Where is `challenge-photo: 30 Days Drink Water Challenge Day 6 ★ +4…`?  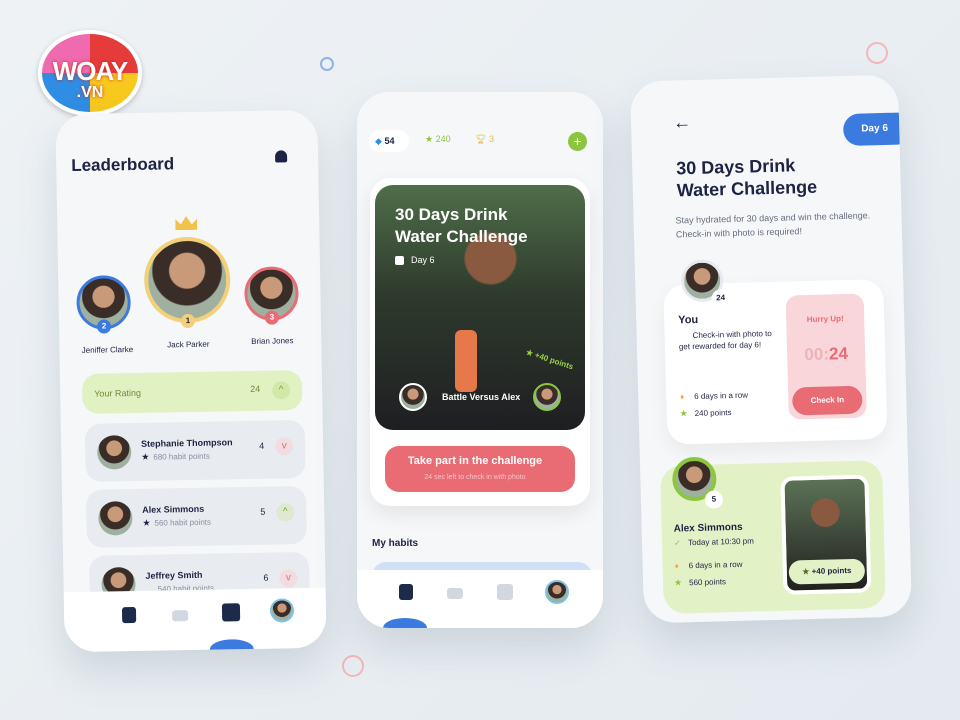 challenge-photo: 30 Days Drink Water Challenge Day 6 ★ +4… is located at coordinates (480, 307).